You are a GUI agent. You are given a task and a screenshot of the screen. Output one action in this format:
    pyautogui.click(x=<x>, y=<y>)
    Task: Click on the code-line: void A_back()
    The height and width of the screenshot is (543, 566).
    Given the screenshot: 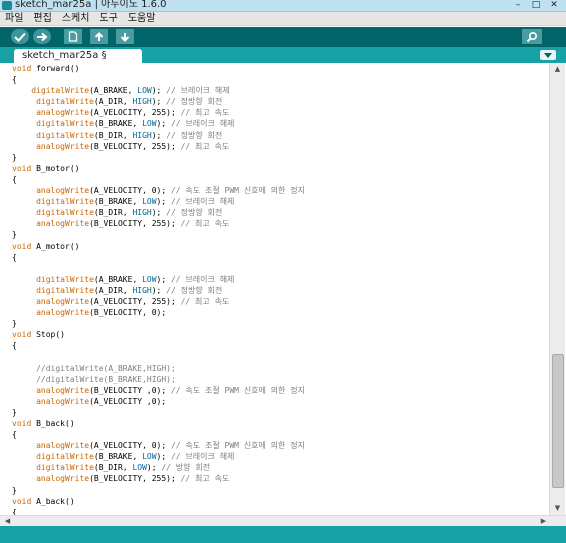 What is the action you would take?
    pyautogui.click(x=43, y=501)
    